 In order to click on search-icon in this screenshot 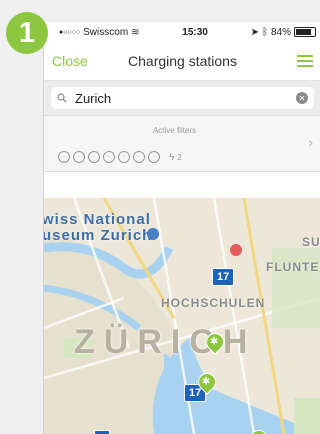, I will do `click(62, 98)`.